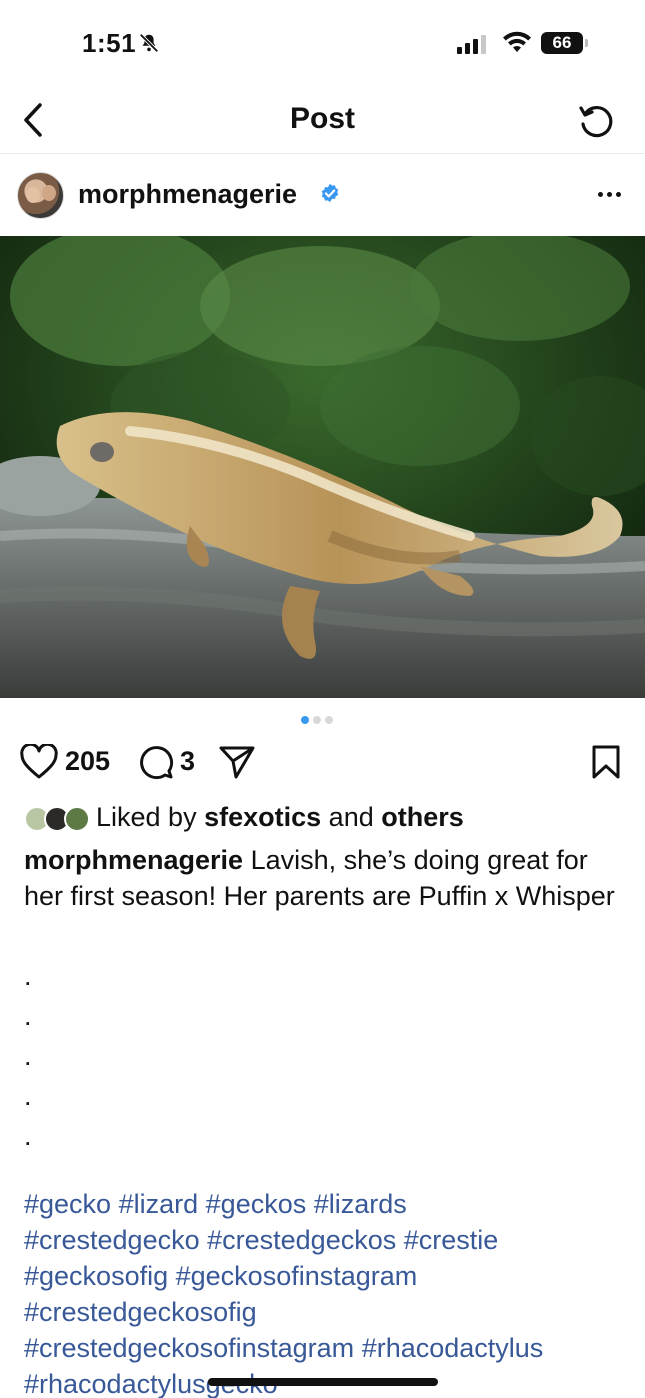 The width and height of the screenshot is (645, 1398). I want to click on page-title: Post, so click(322, 118).